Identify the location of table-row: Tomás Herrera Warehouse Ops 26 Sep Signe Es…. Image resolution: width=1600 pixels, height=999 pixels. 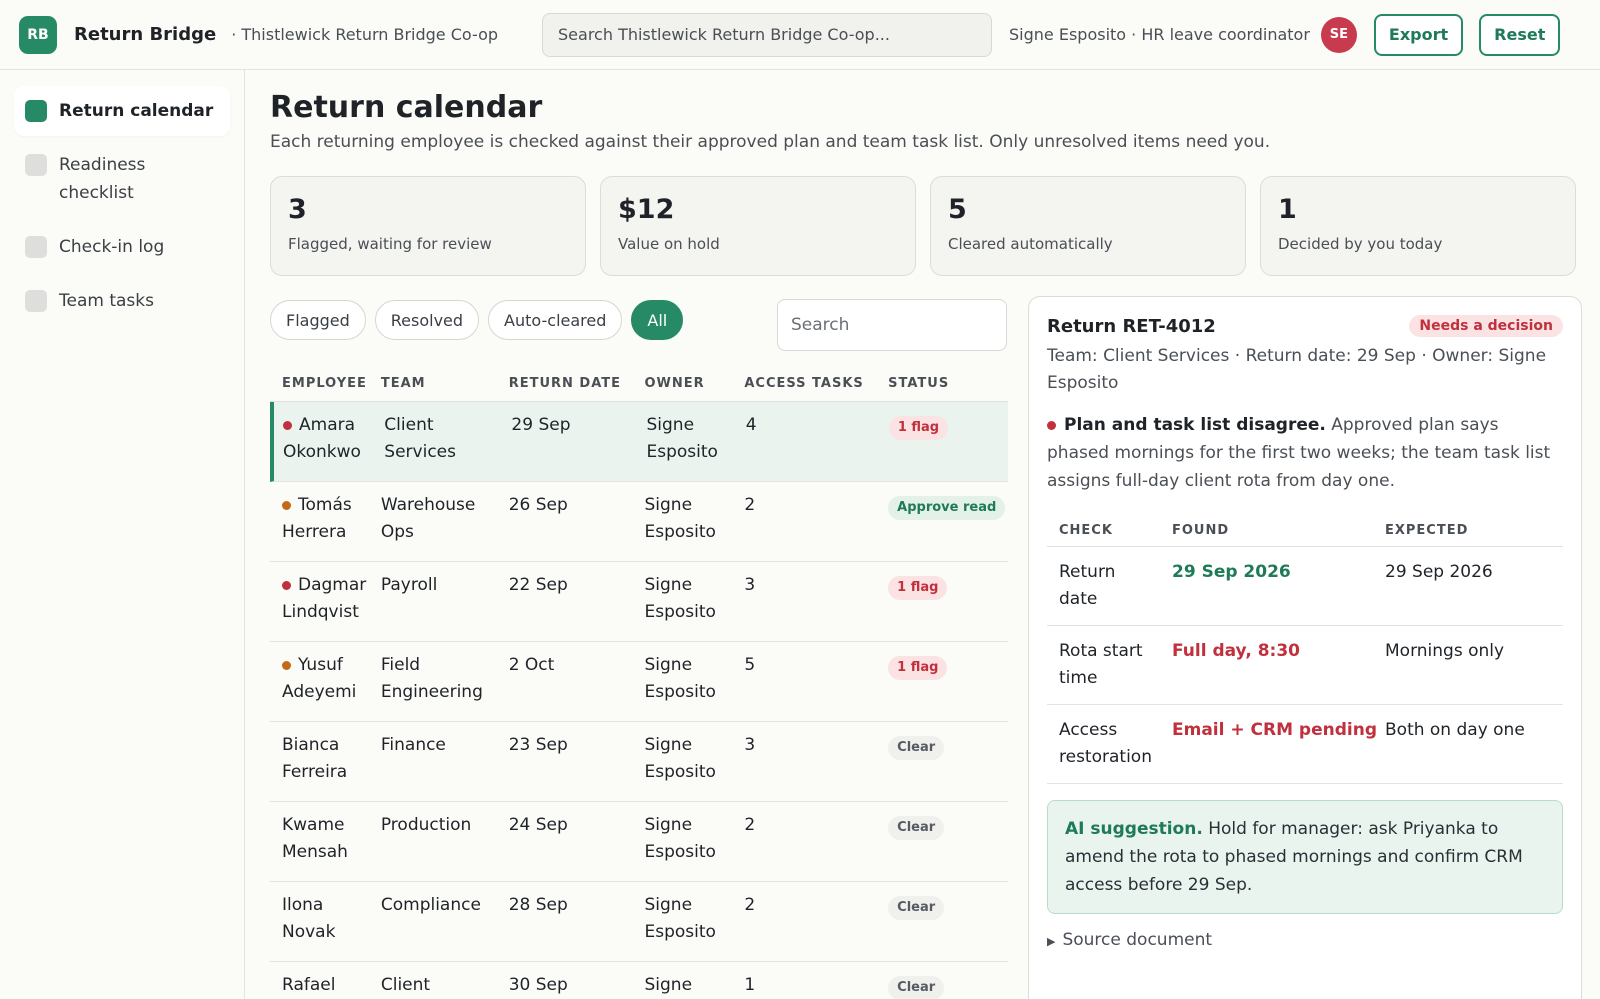
(639, 522).